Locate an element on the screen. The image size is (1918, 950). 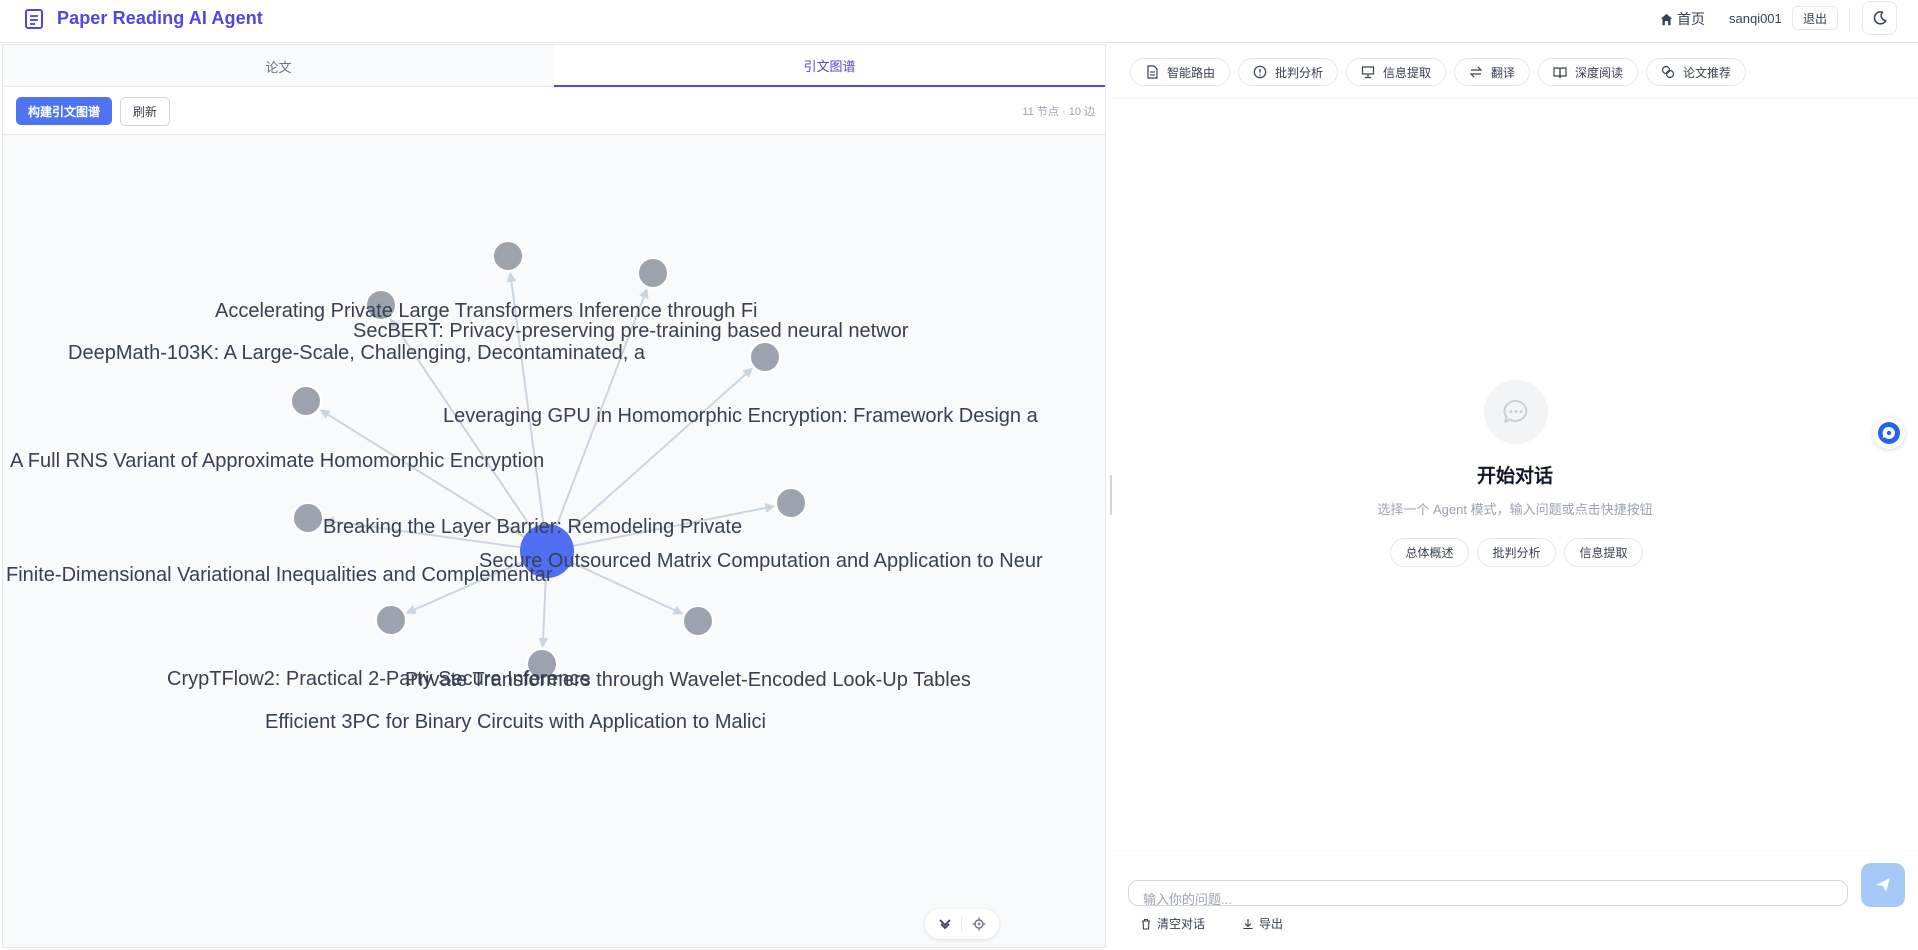
panel-tabs: 论文 引文图谱 is located at coordinates (554, 66).